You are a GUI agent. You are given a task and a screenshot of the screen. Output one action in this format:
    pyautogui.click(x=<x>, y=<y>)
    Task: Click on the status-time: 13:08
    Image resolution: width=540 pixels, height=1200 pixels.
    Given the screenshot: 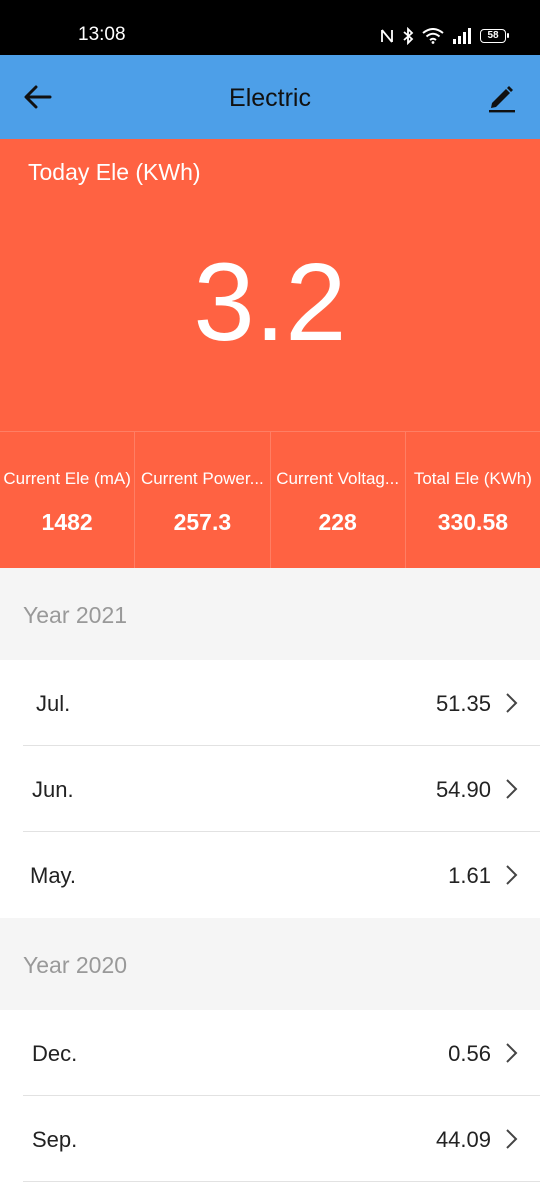 What is the action you would take?
    pyautogui.click(x=102, y=34)
    